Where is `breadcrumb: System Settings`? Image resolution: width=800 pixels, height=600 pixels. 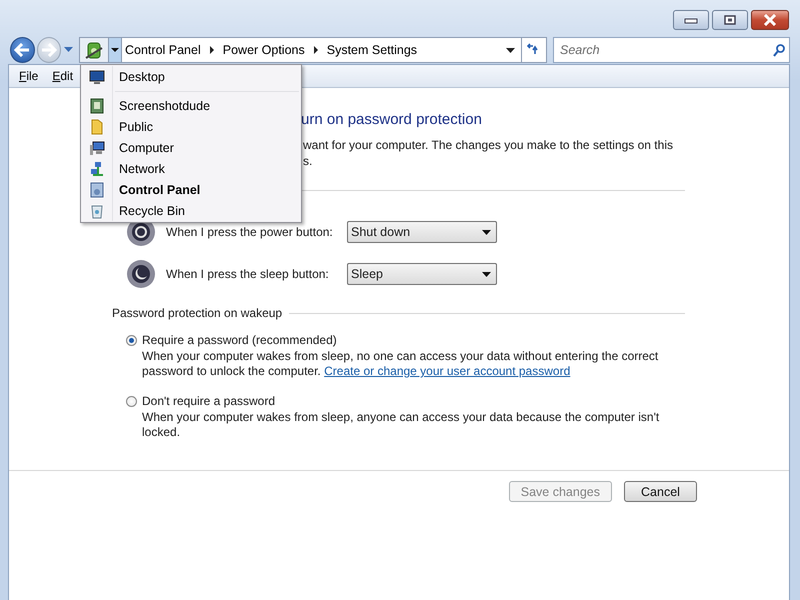 breadcrumb: System Settings is located at coordinates (372, 50).